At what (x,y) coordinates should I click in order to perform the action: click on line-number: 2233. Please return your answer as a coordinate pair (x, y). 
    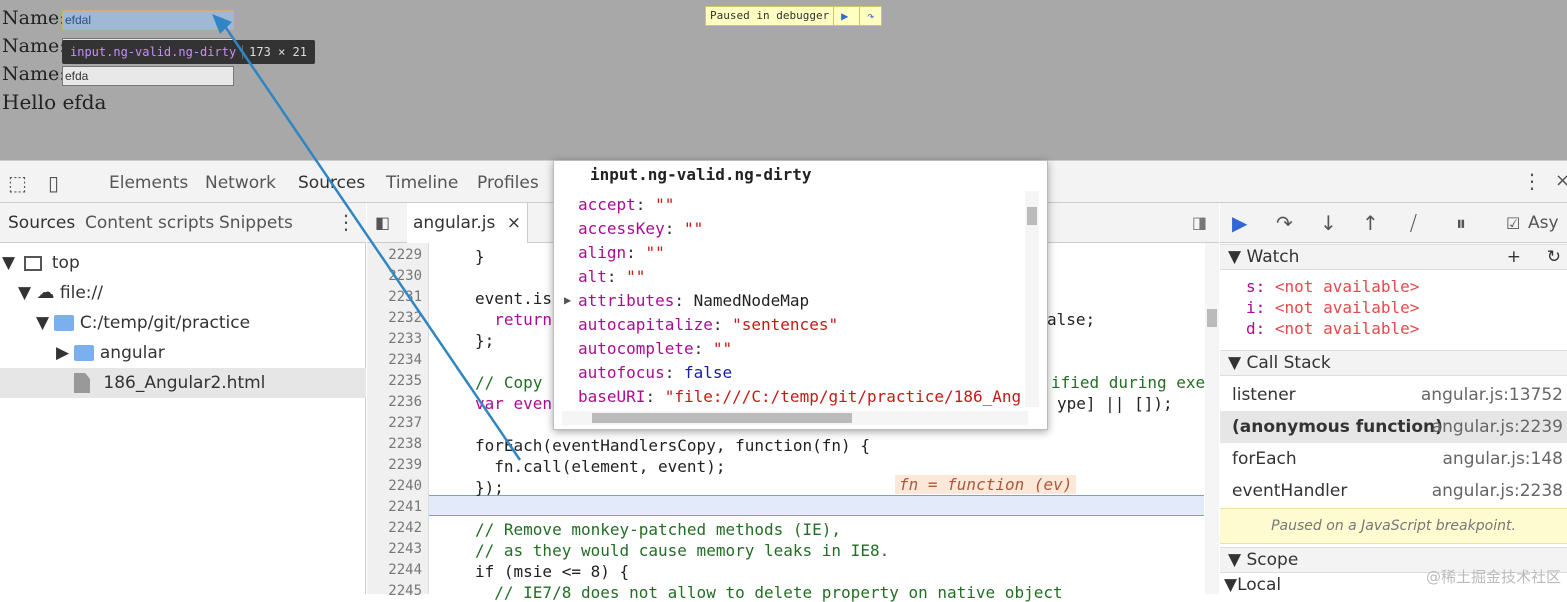
    Looking at the image, I should click on (405, 339).